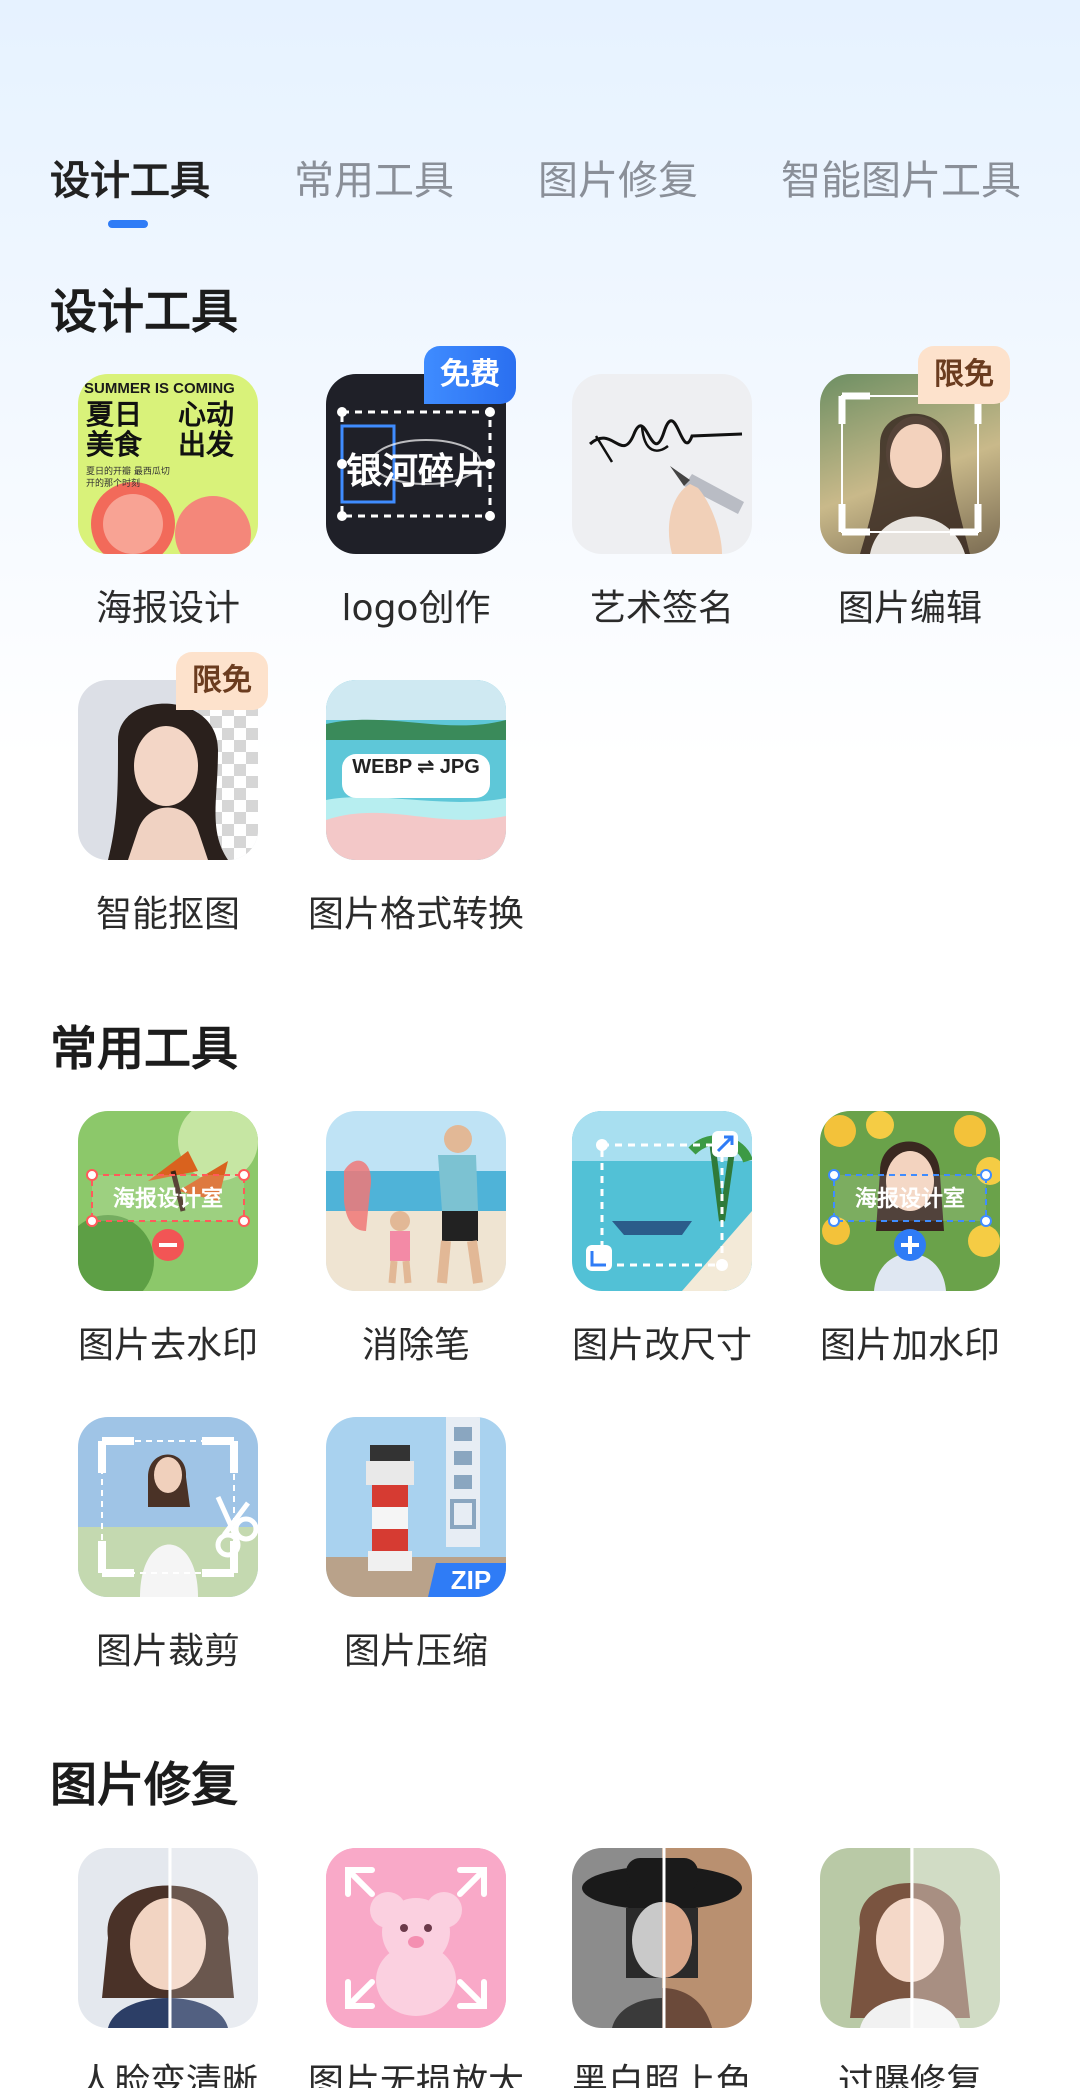  I want to click on tab-common-tools: 常用工具, so click(374, 177).